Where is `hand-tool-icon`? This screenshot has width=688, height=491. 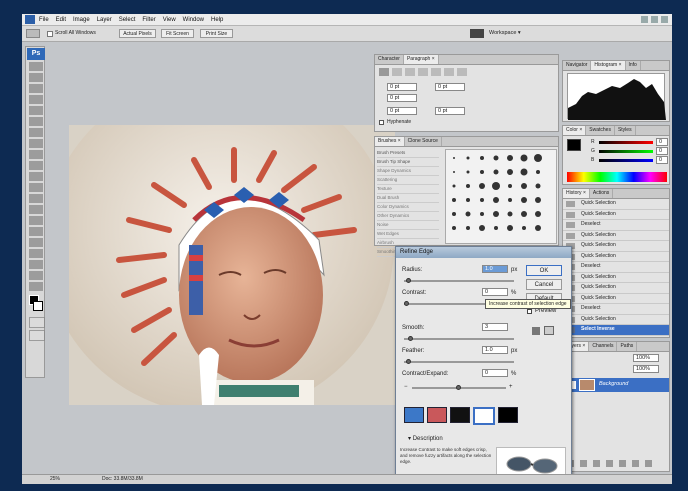
hand-tool-icon is located at coordinates (36, 275).